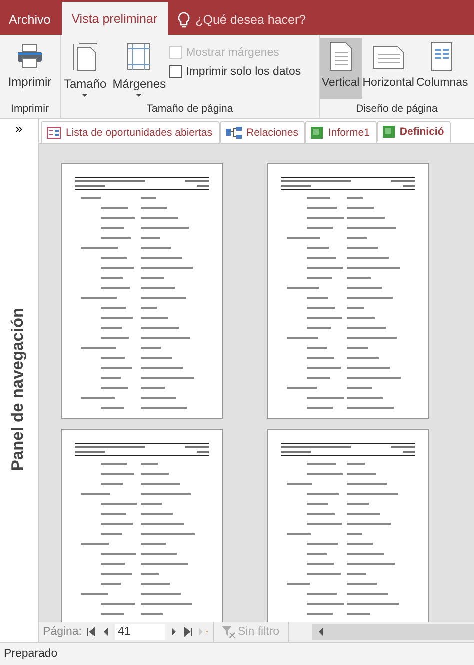 The height and width of the screenshot is (665, 474). I want to click on printer-icon, so click(30, 56).